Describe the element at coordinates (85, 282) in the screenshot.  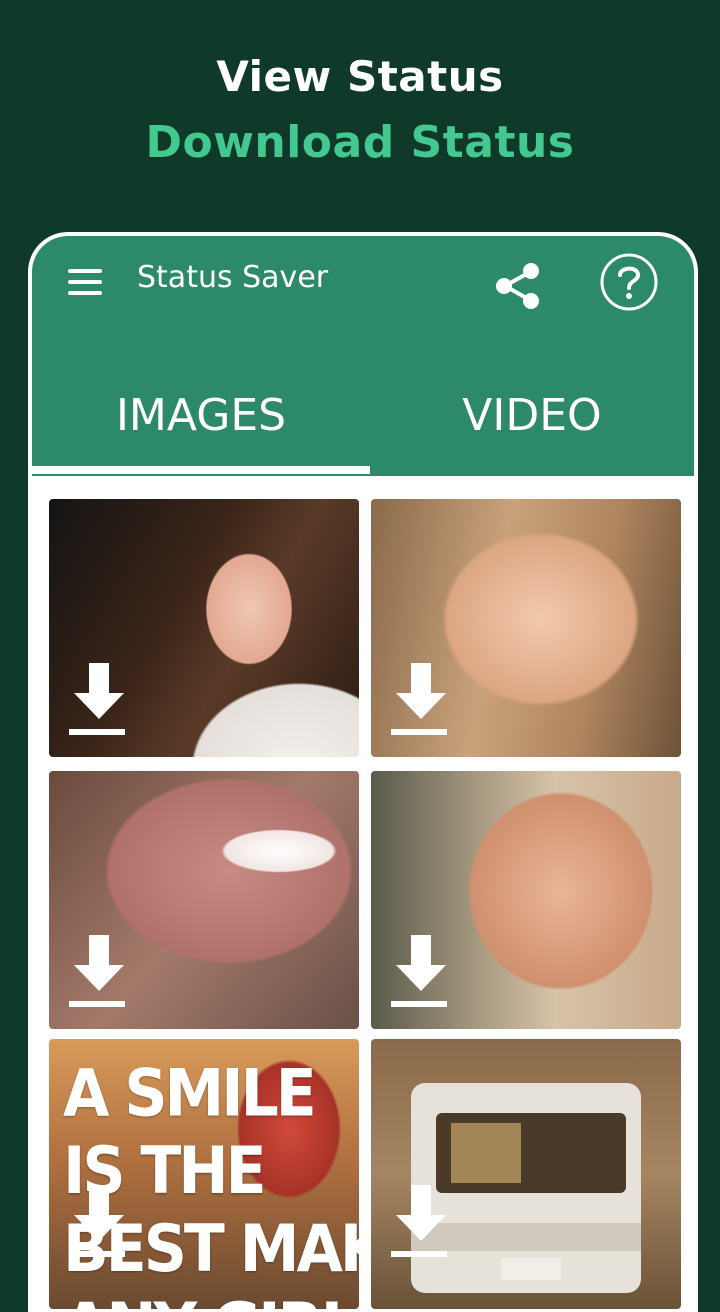
I see `hamburger-menu-icon` at that location.